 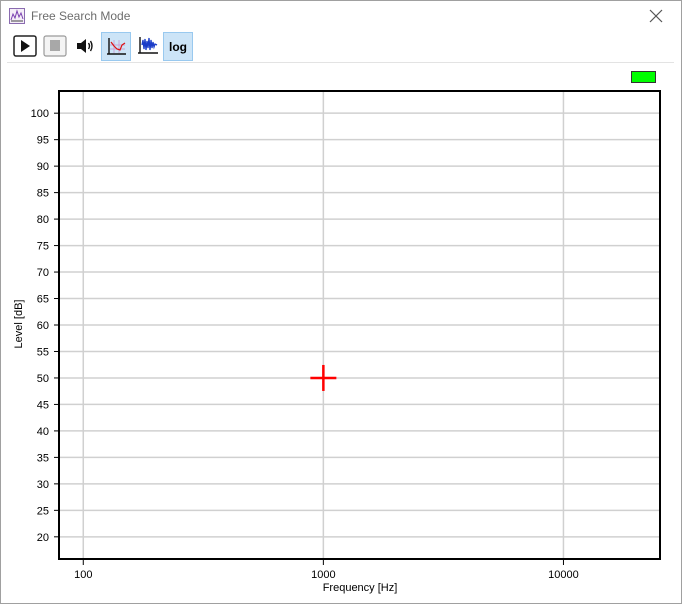 I want to click on frequency-curve-button, so click(x=116, y=46).